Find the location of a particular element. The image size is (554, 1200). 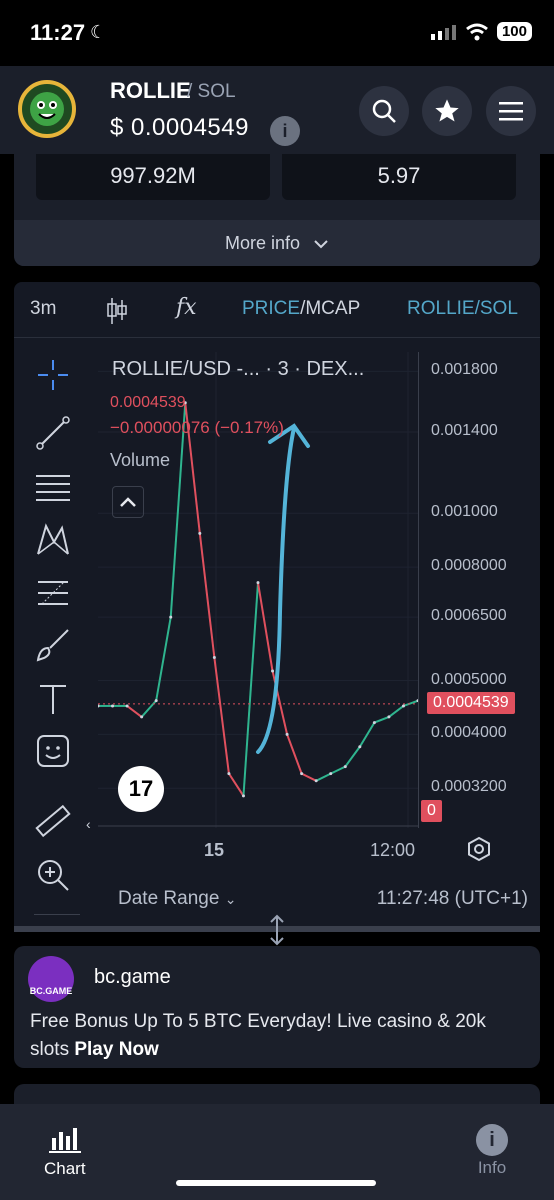

fib-retracement-icon is located at coordinates (53, 593).